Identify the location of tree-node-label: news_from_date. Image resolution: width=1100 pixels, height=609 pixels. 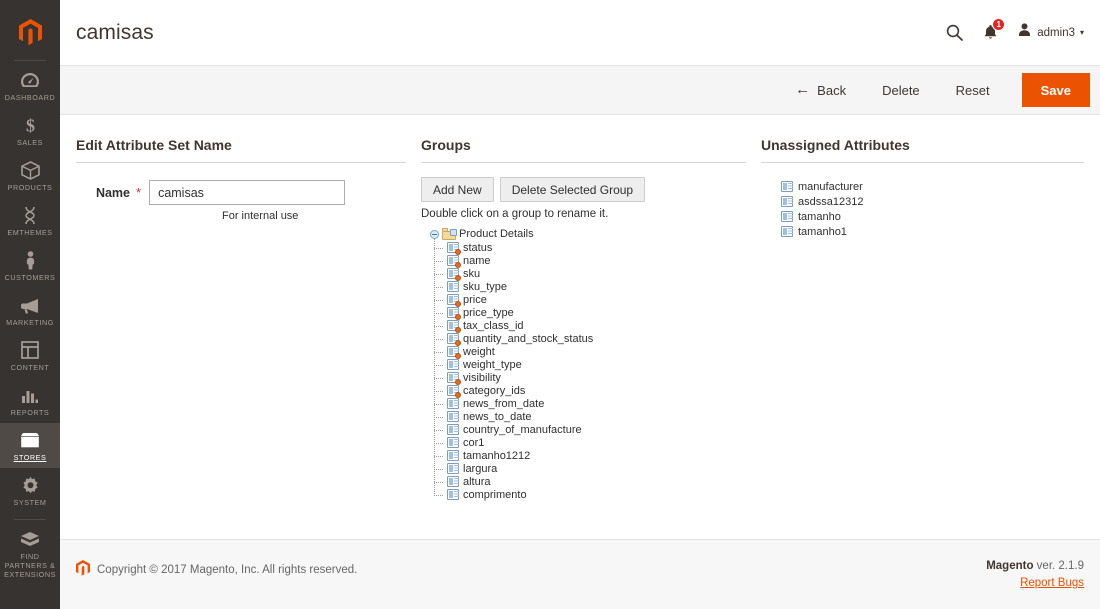
(504, 403).